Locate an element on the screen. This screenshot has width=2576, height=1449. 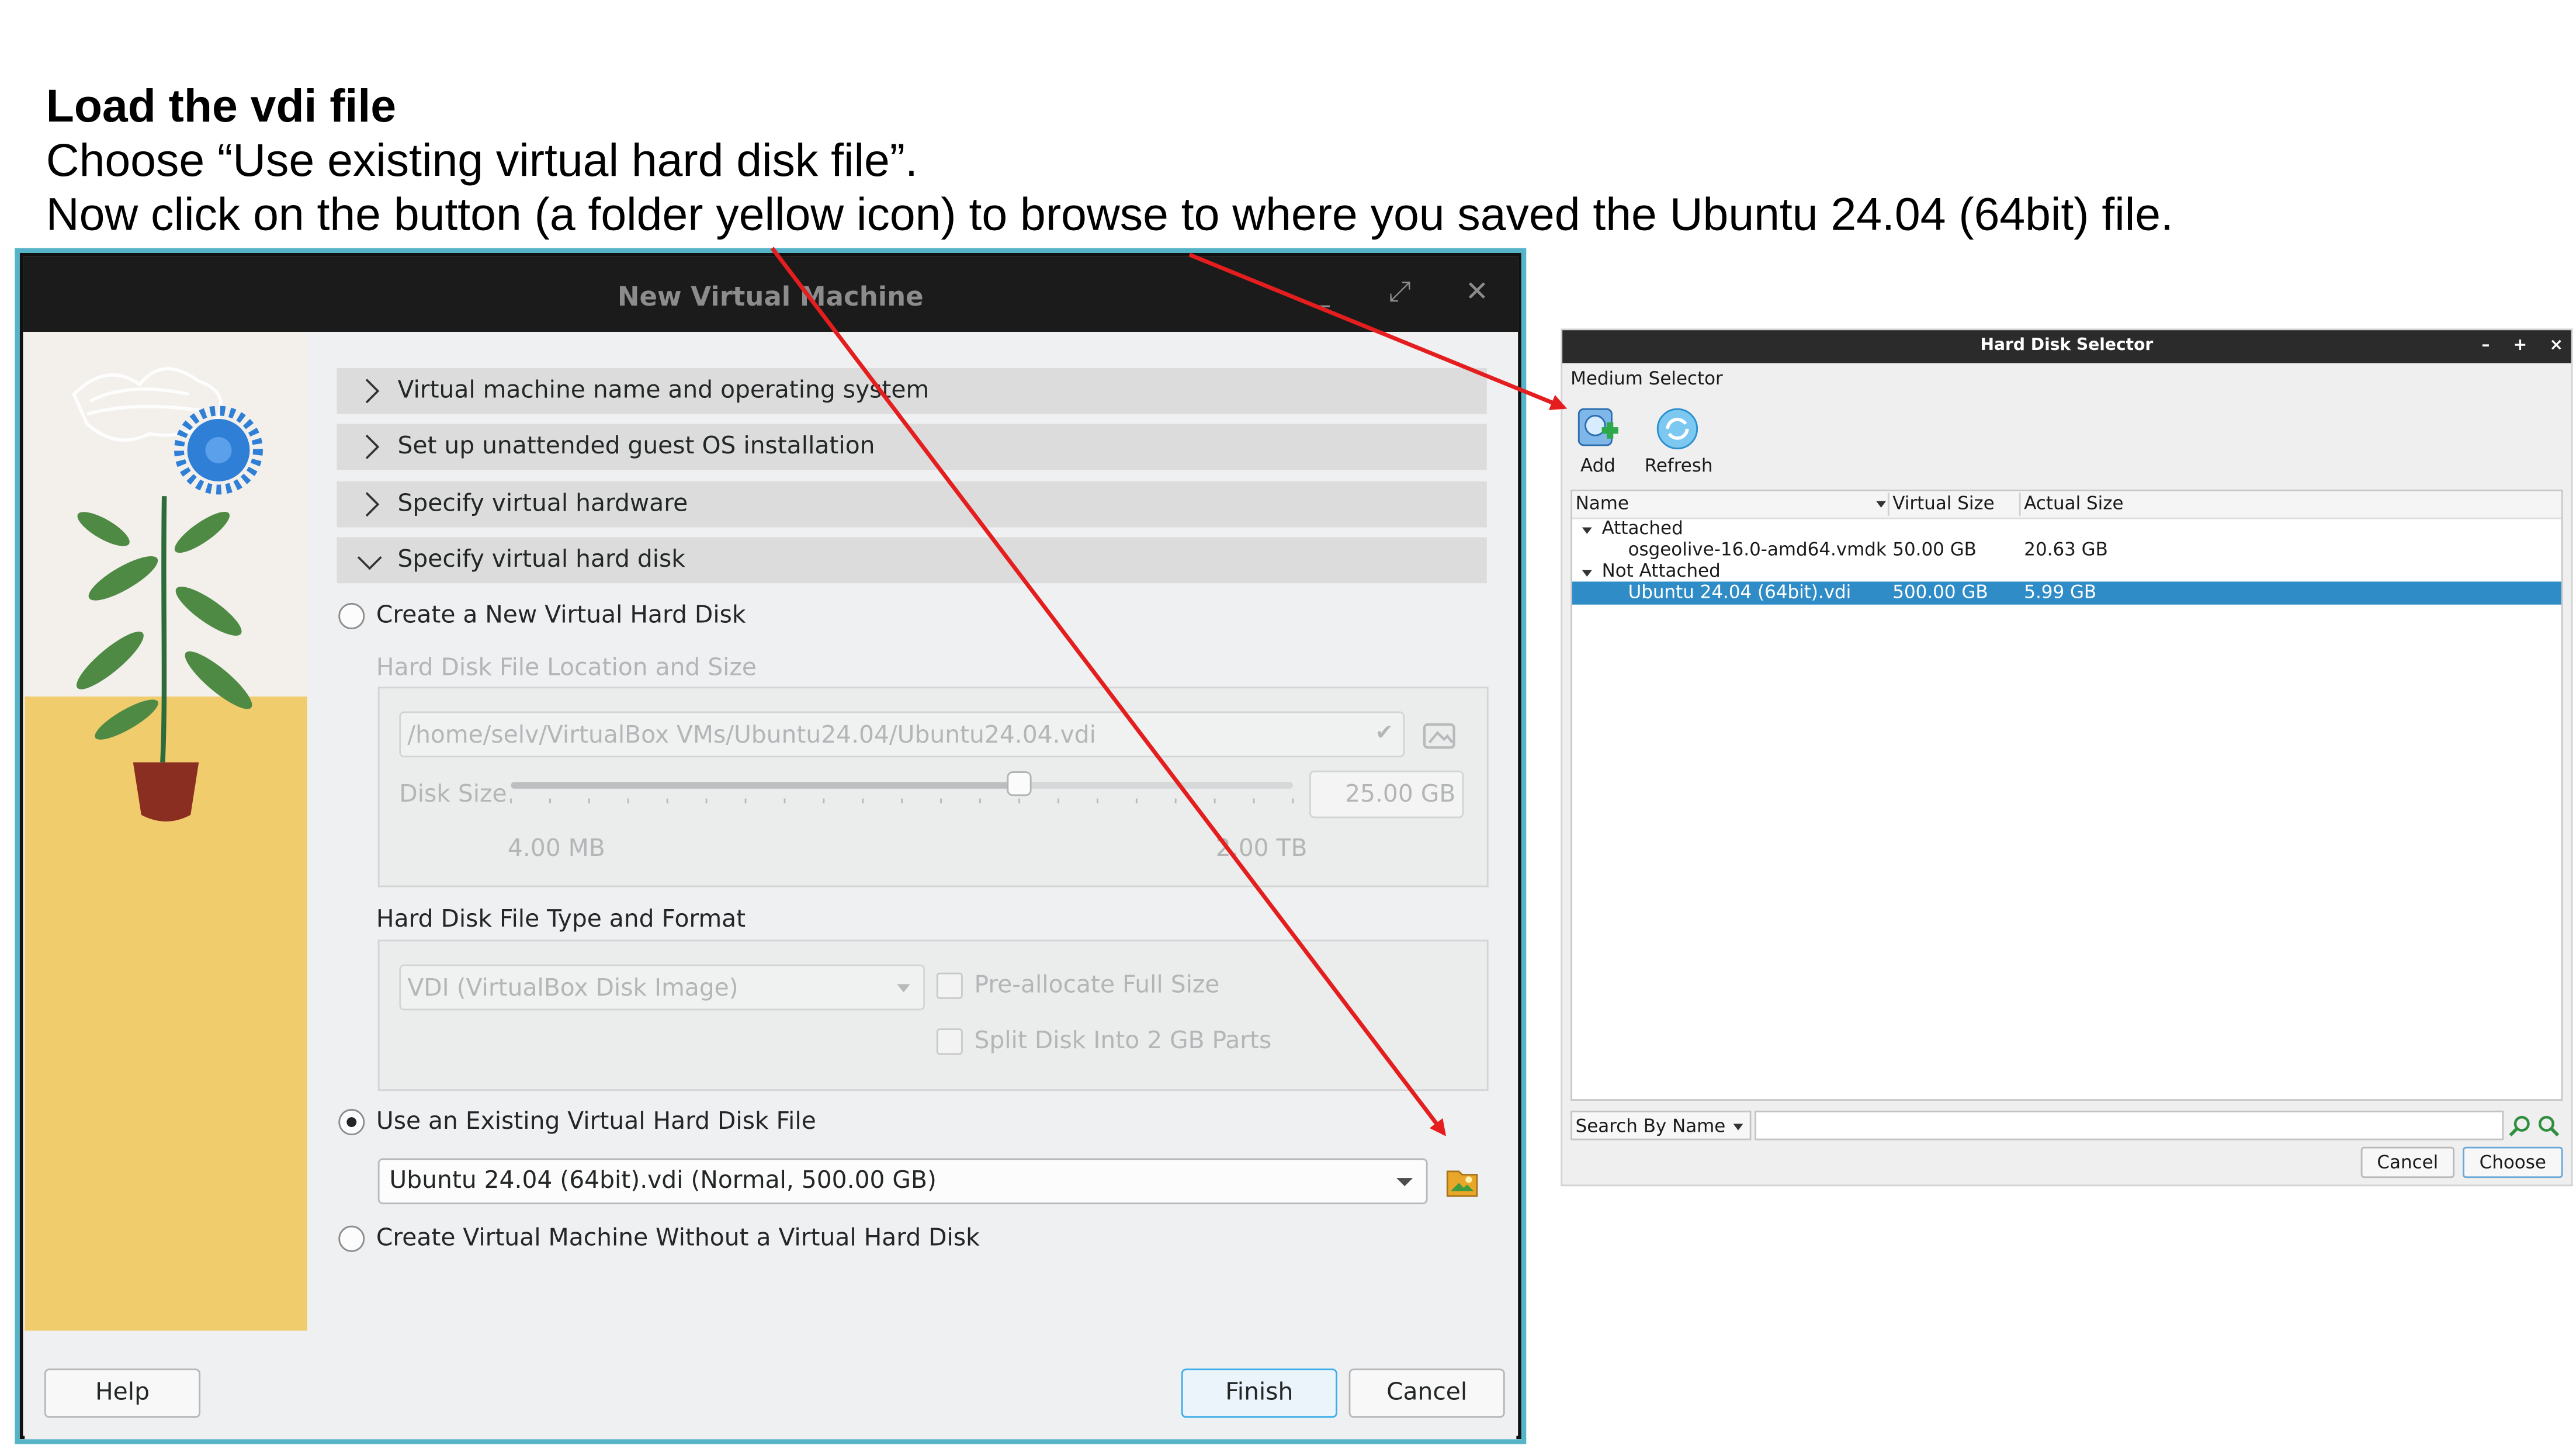
arrow-to-add-button is located at coordinates (1378, 331).